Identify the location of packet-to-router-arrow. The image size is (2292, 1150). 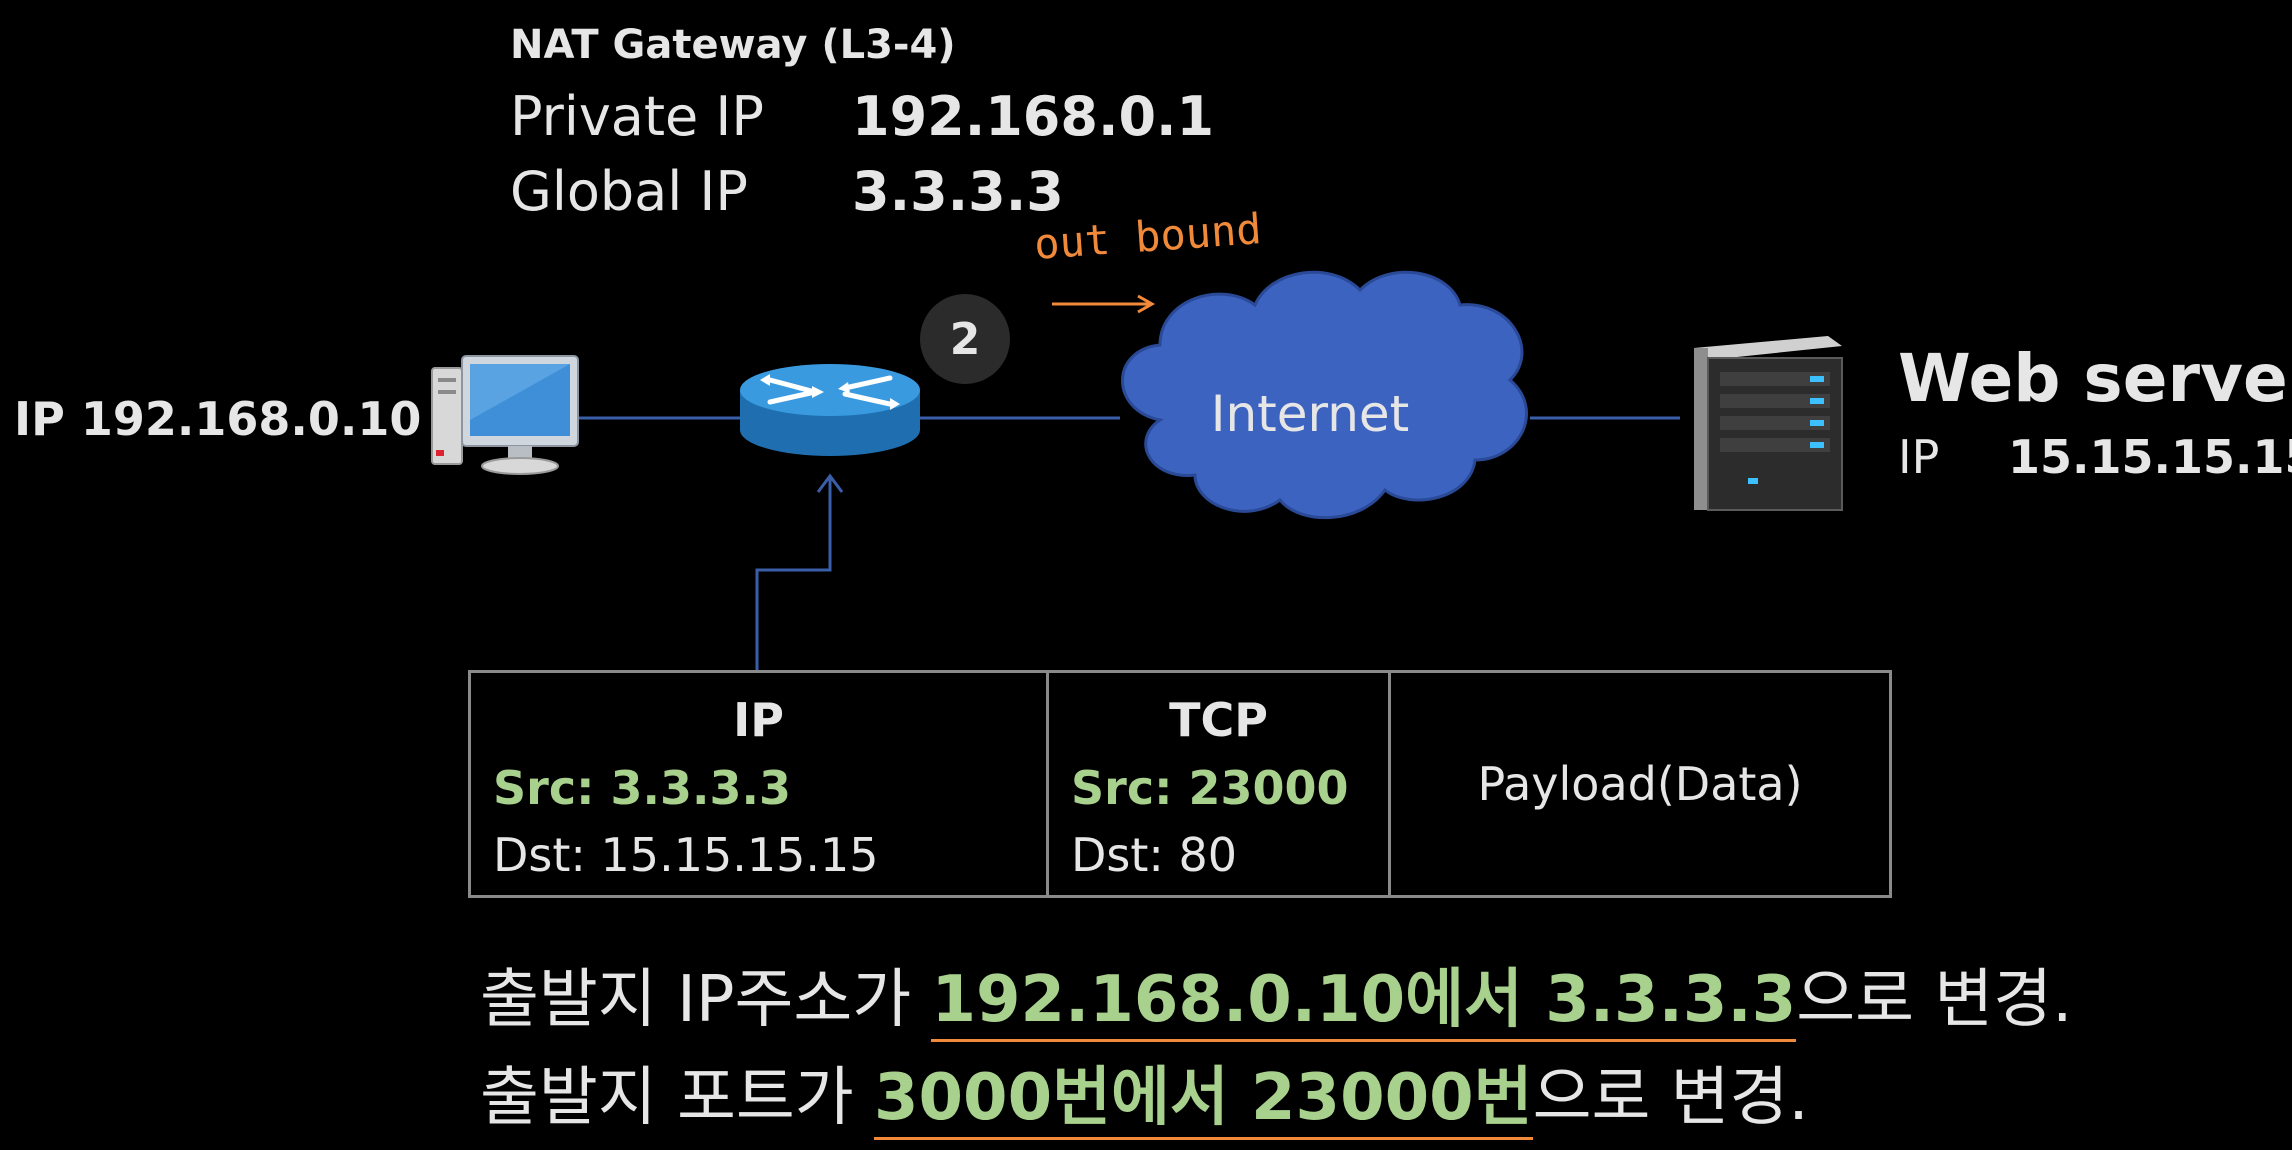
(793, 574).